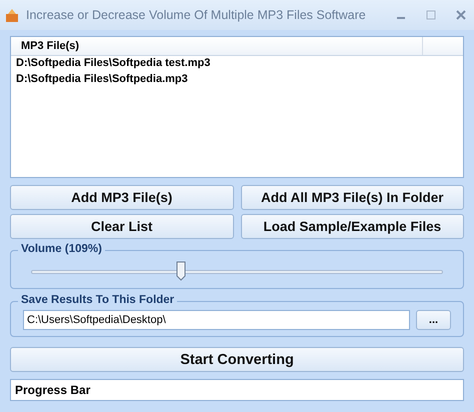  I want to click on start-button: Start Converting, so click(237, 359).